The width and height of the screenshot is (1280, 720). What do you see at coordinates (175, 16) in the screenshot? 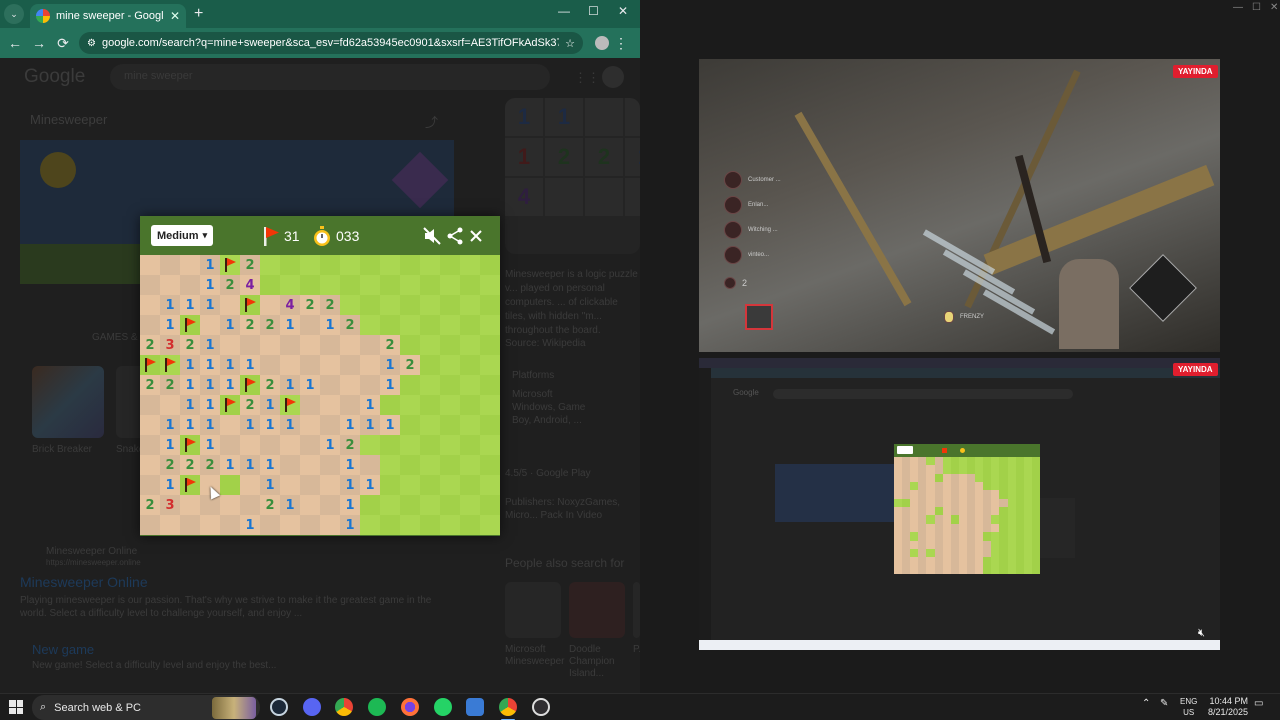
I see `tab-close-icon: ✕` at bounding box center [175, 16].